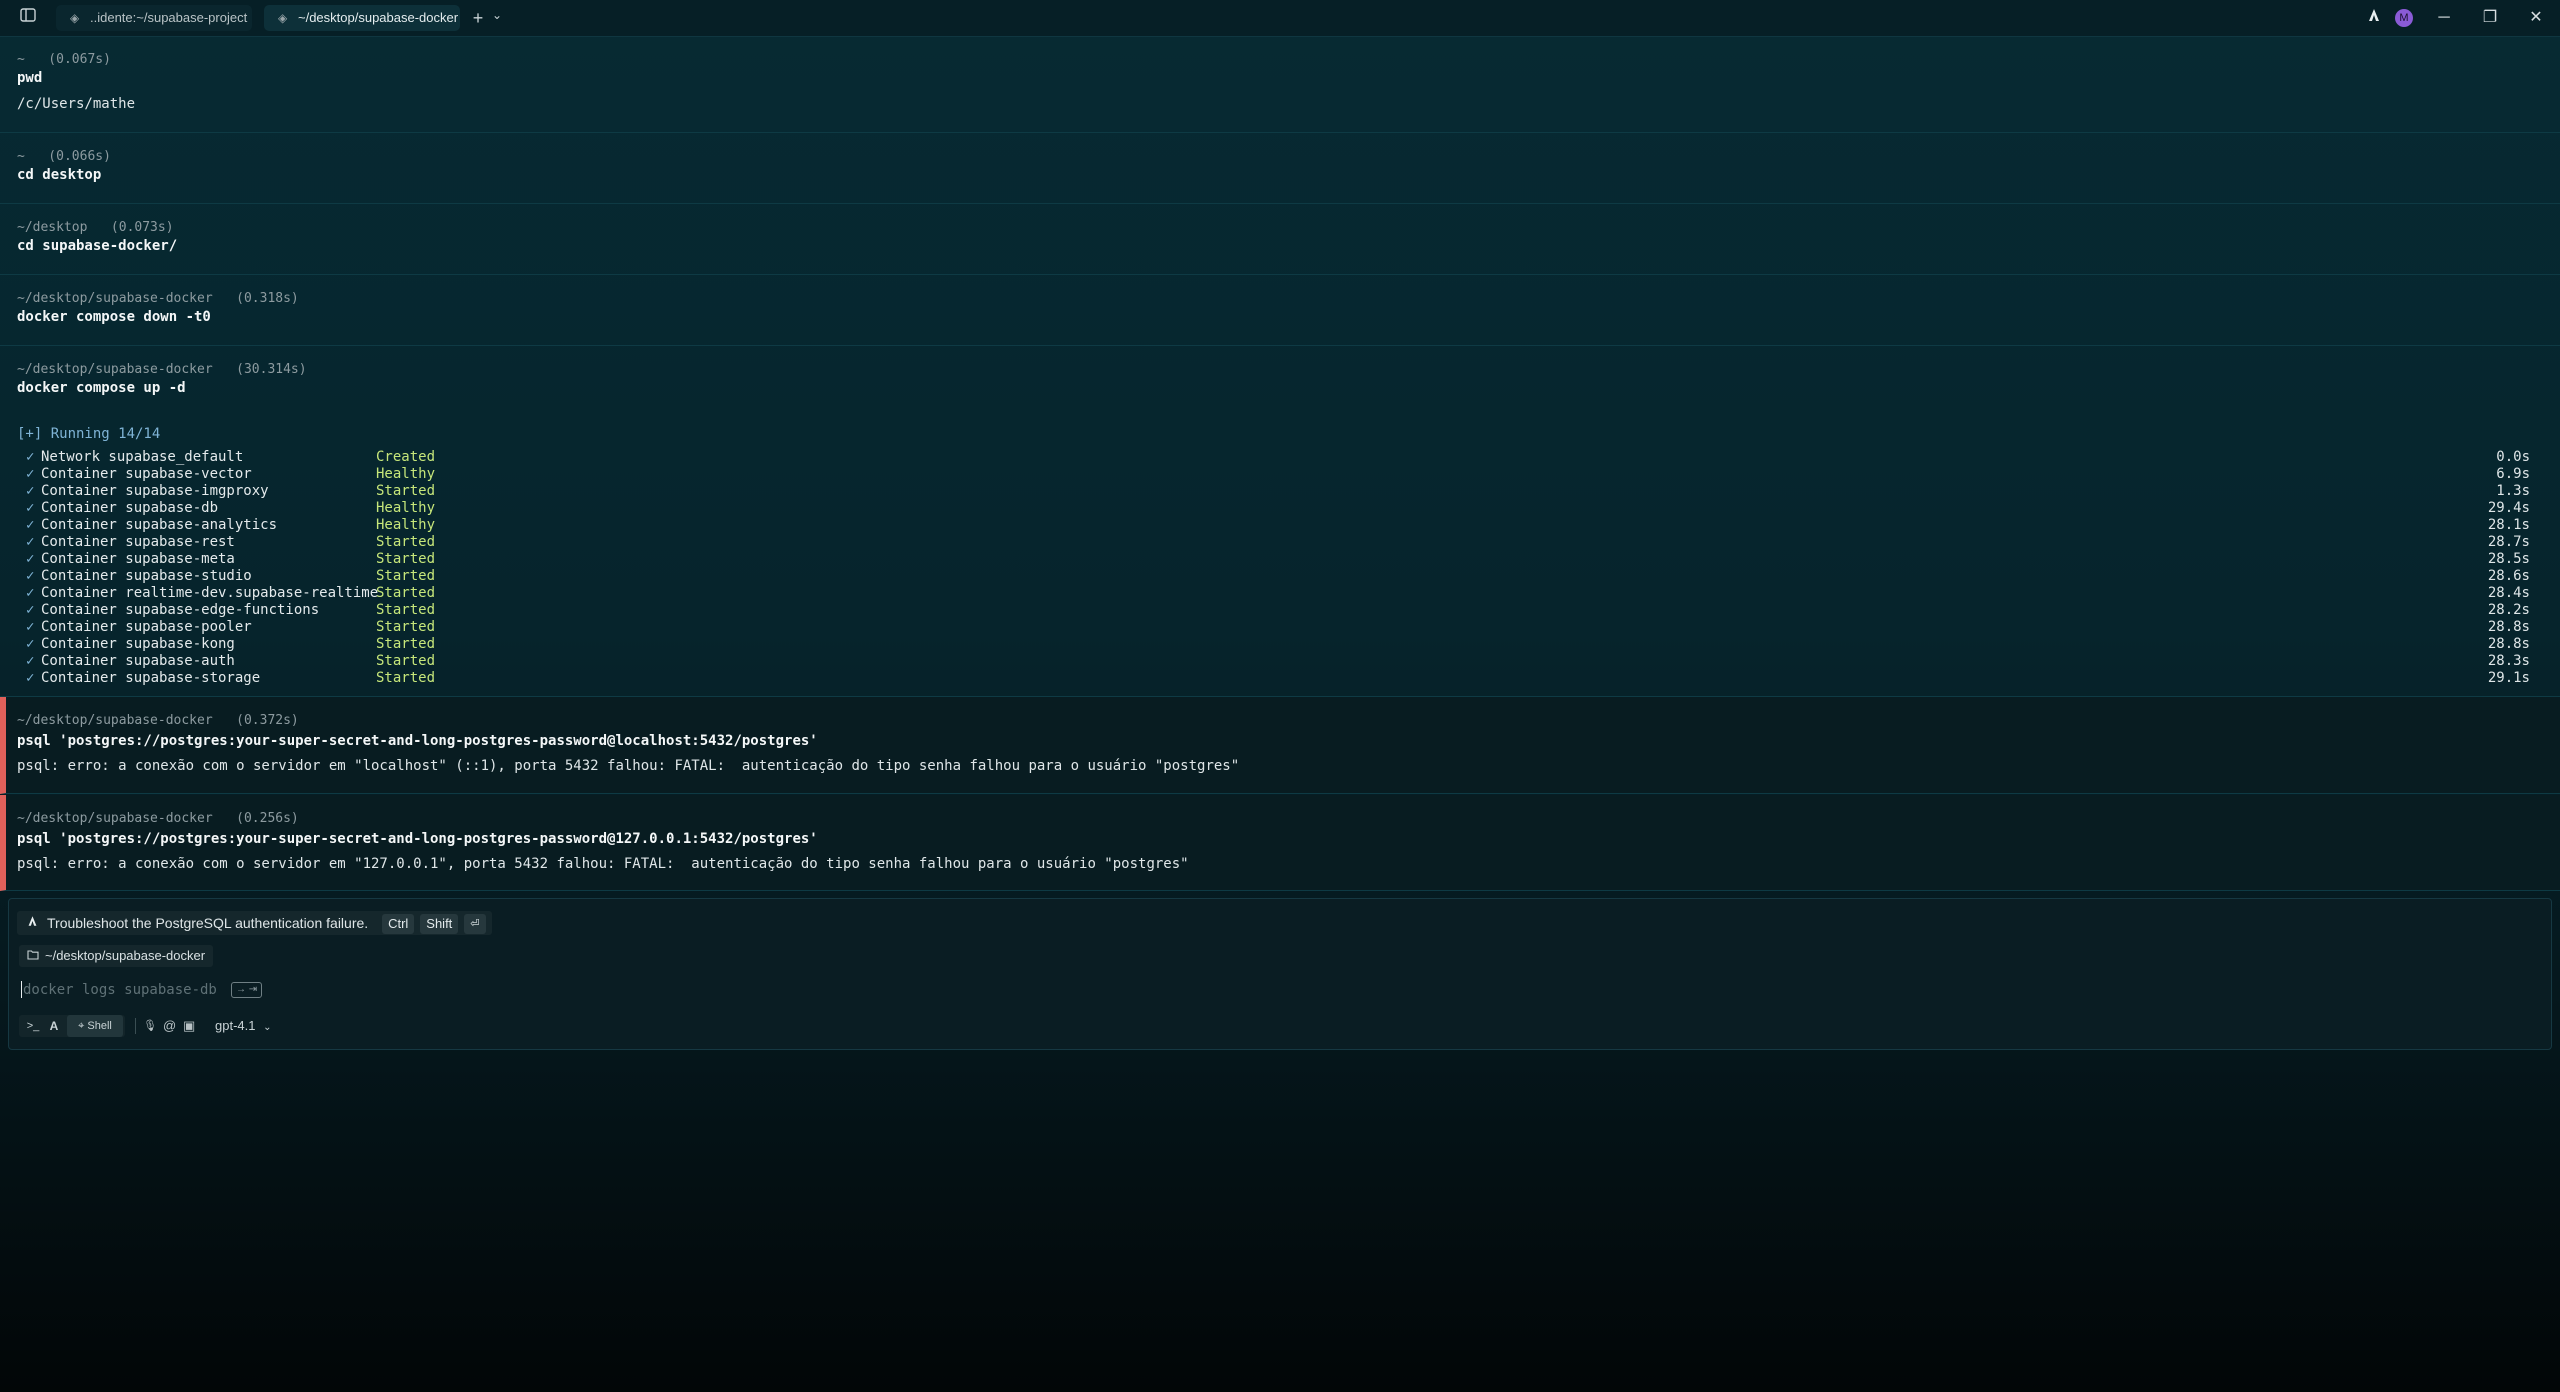  Describe the element at coordinates (1280, 474) in the screenshot. I see `compose-row: ✓ Container supabase-vector Healthy 6.9s` at that location.